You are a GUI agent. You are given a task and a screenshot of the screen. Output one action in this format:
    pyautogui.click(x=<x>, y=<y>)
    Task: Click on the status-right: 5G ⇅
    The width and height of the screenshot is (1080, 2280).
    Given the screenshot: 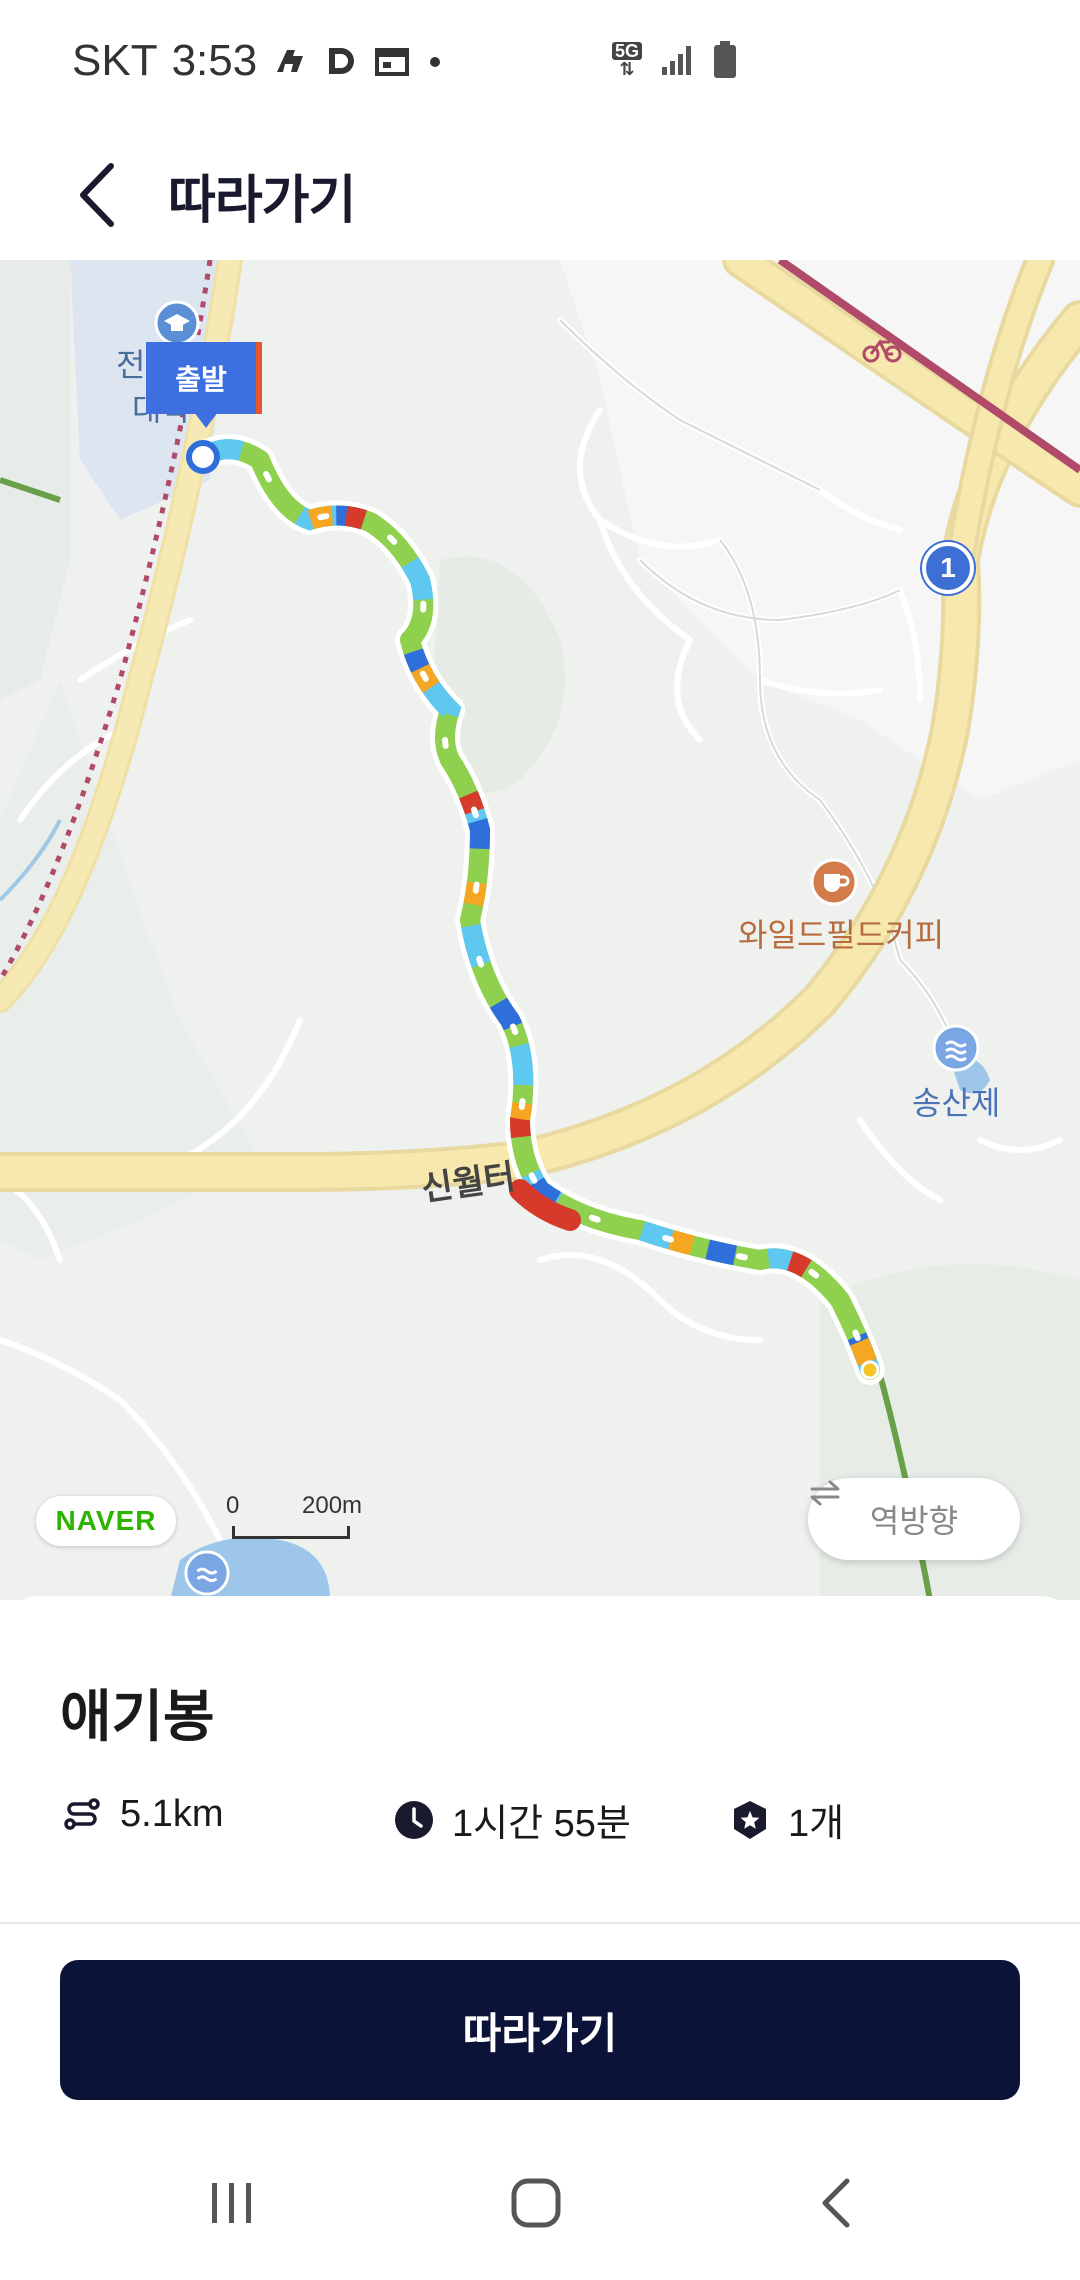 What is the action you would take?
    pyautogui.click(x=675, y=60)
    